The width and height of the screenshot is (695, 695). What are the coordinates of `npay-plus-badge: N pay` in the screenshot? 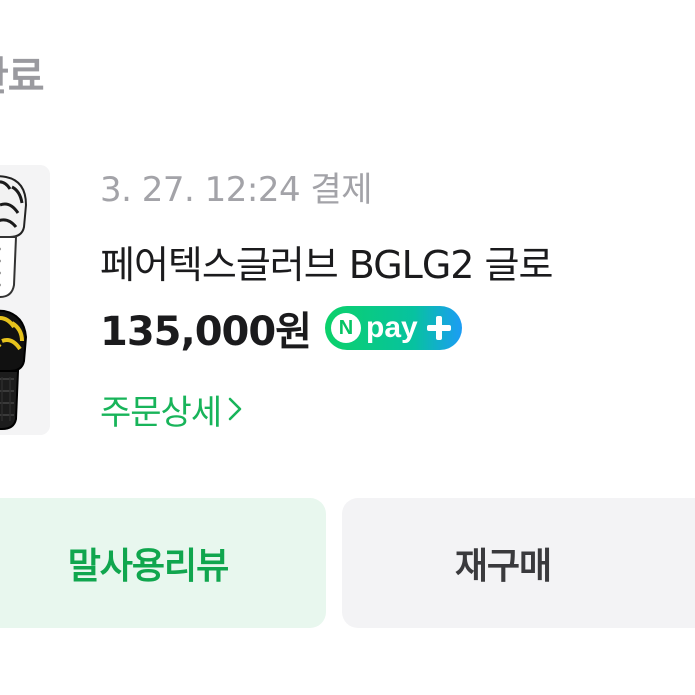 It's located at (393, 328).